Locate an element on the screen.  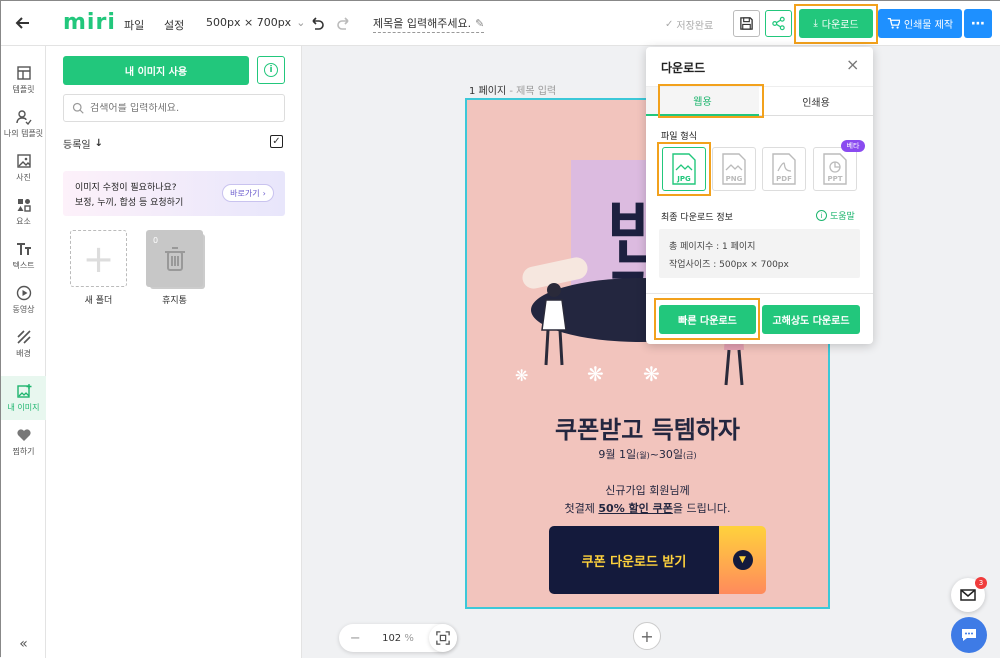
file-format-label: 파일 형식 is located at coordinates (679, 137).